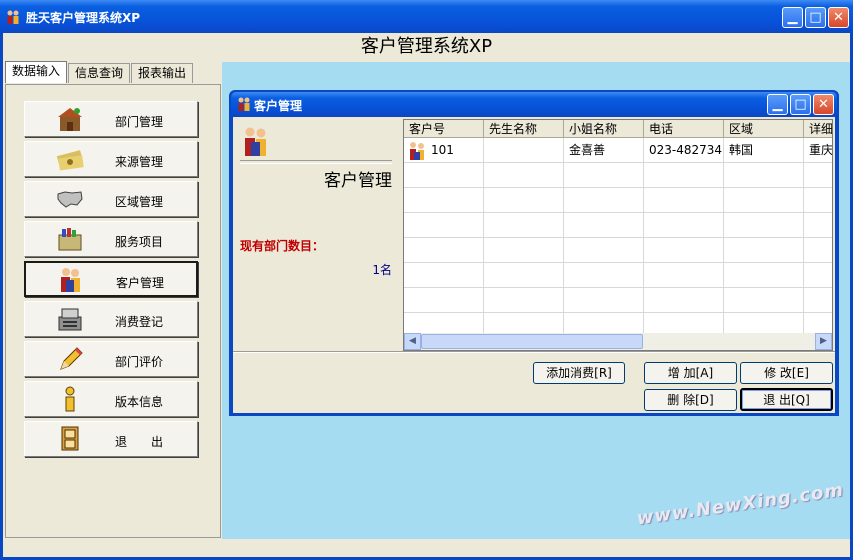  I want to click on button-area-divider, so click(534, 352).